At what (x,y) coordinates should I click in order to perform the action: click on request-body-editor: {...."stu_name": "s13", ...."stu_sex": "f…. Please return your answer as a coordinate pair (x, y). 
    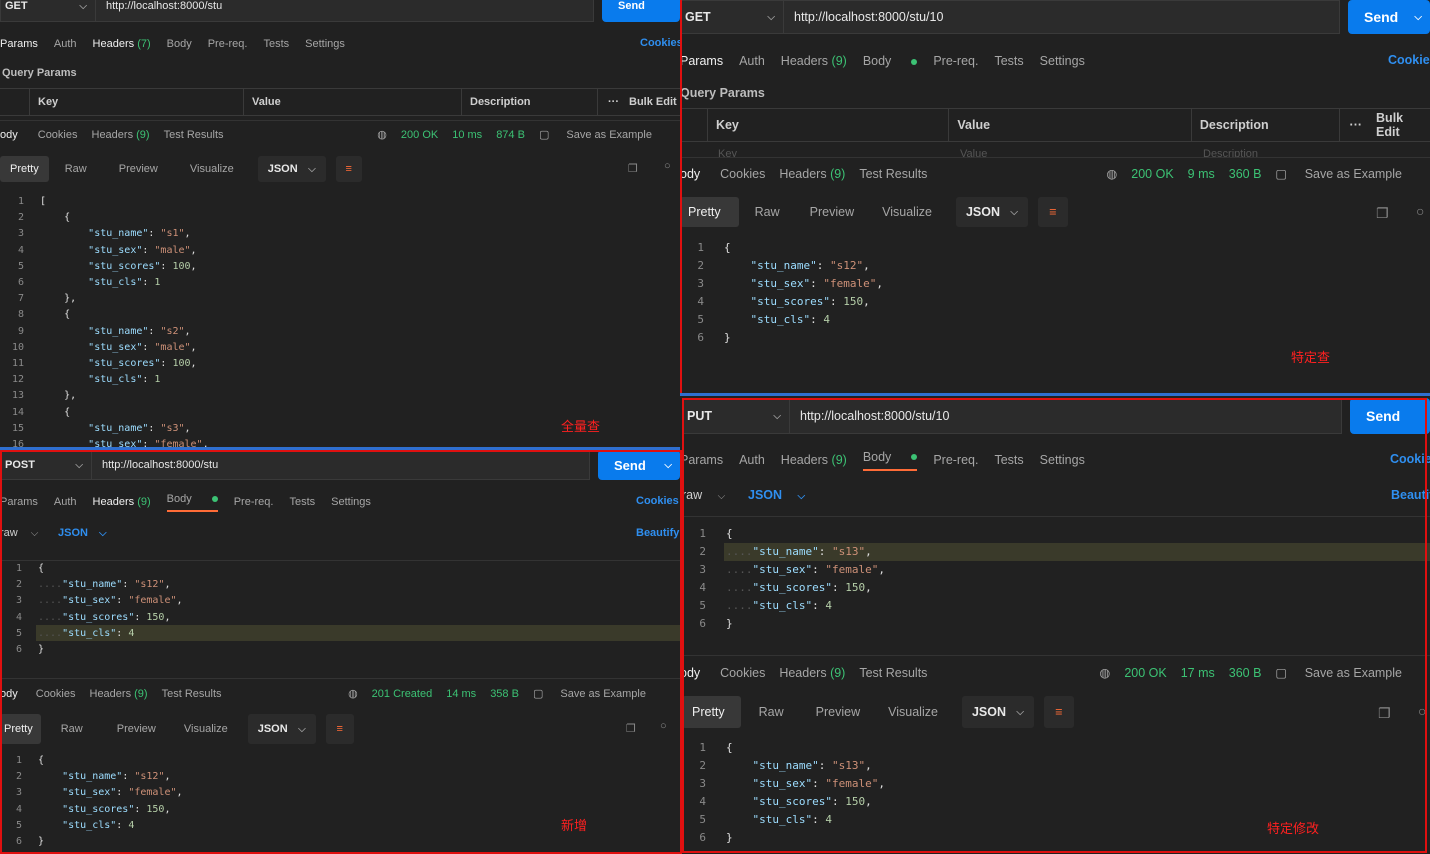
    Looking at the image, I should click on (805, 579).